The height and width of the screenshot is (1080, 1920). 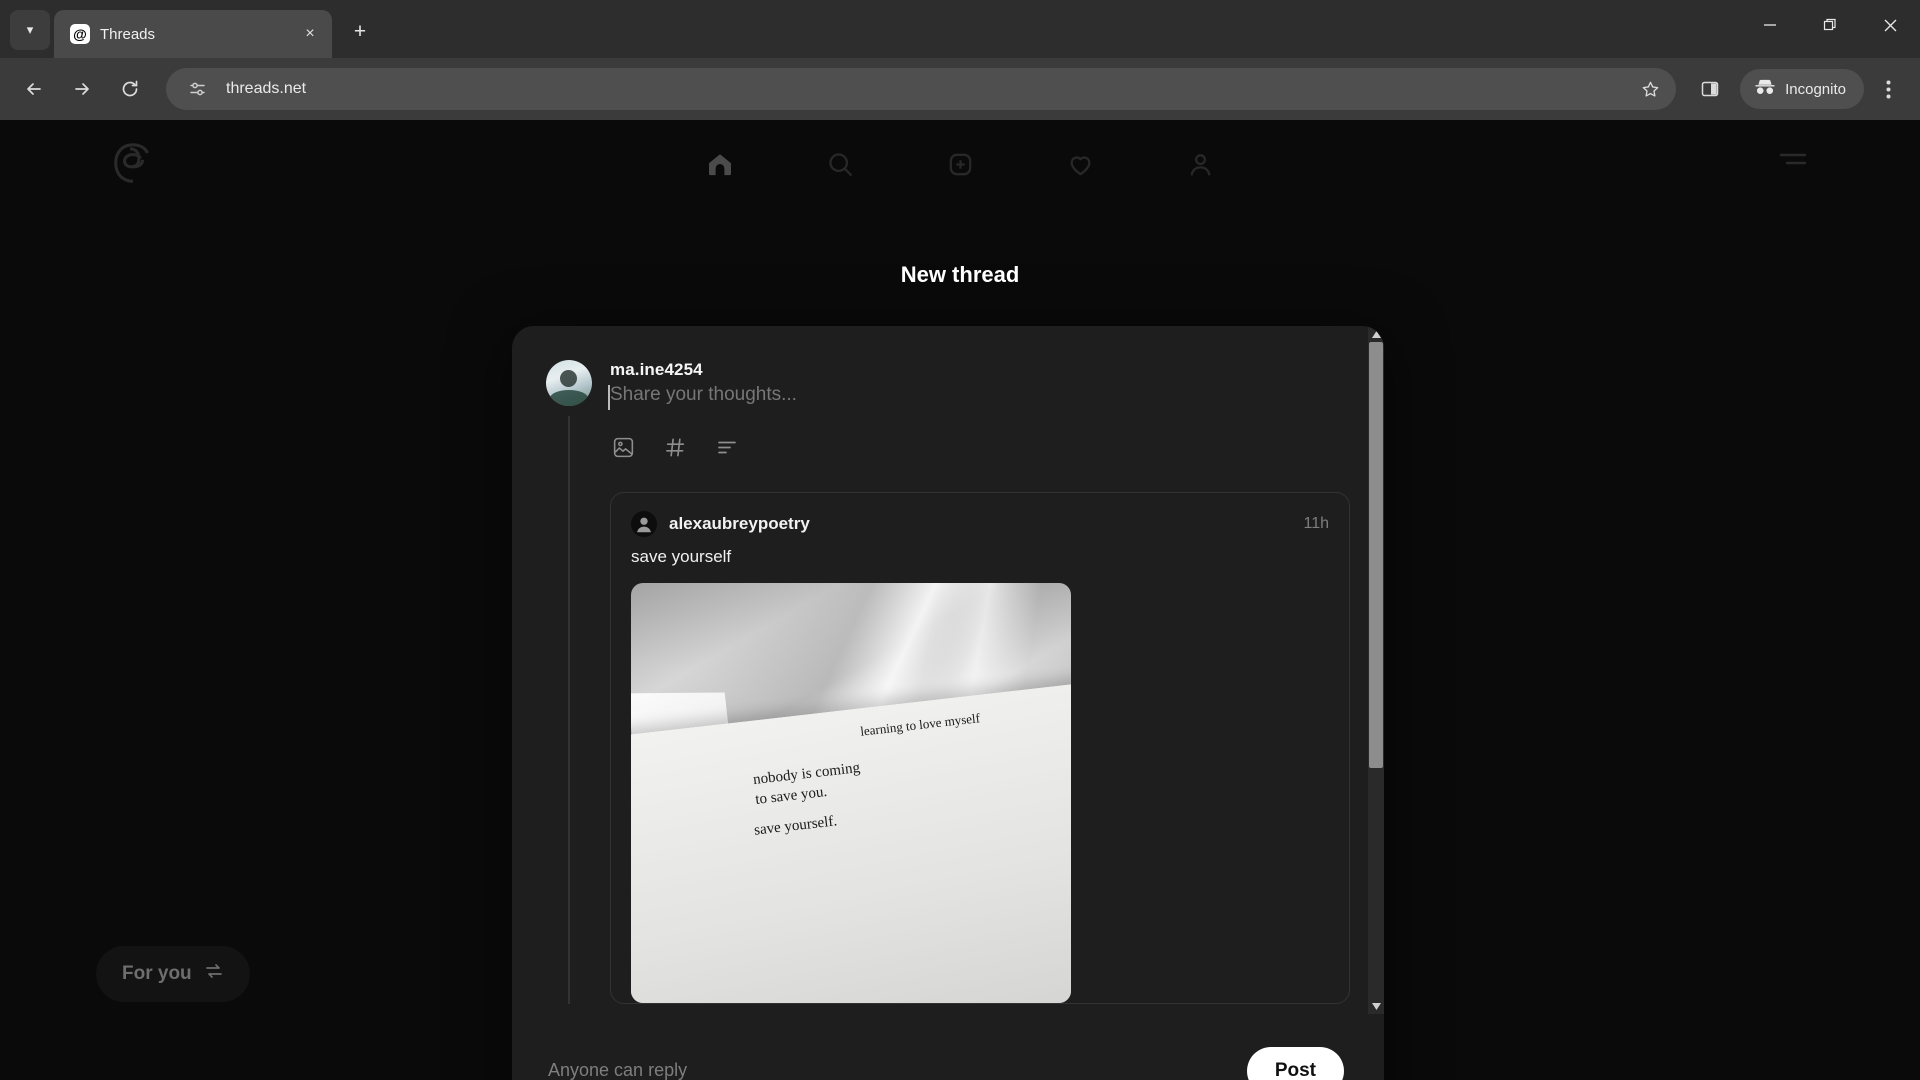 I want to click on browser-tab: @ Threads ×, so click(x=193, y=34).